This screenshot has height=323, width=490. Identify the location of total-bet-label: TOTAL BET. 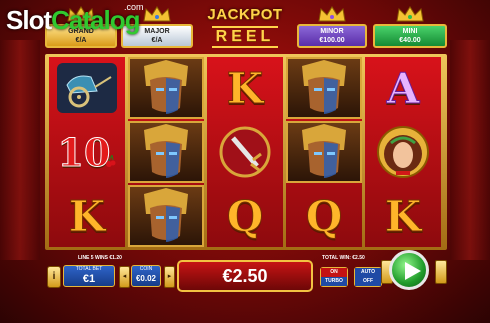
(89, 269).